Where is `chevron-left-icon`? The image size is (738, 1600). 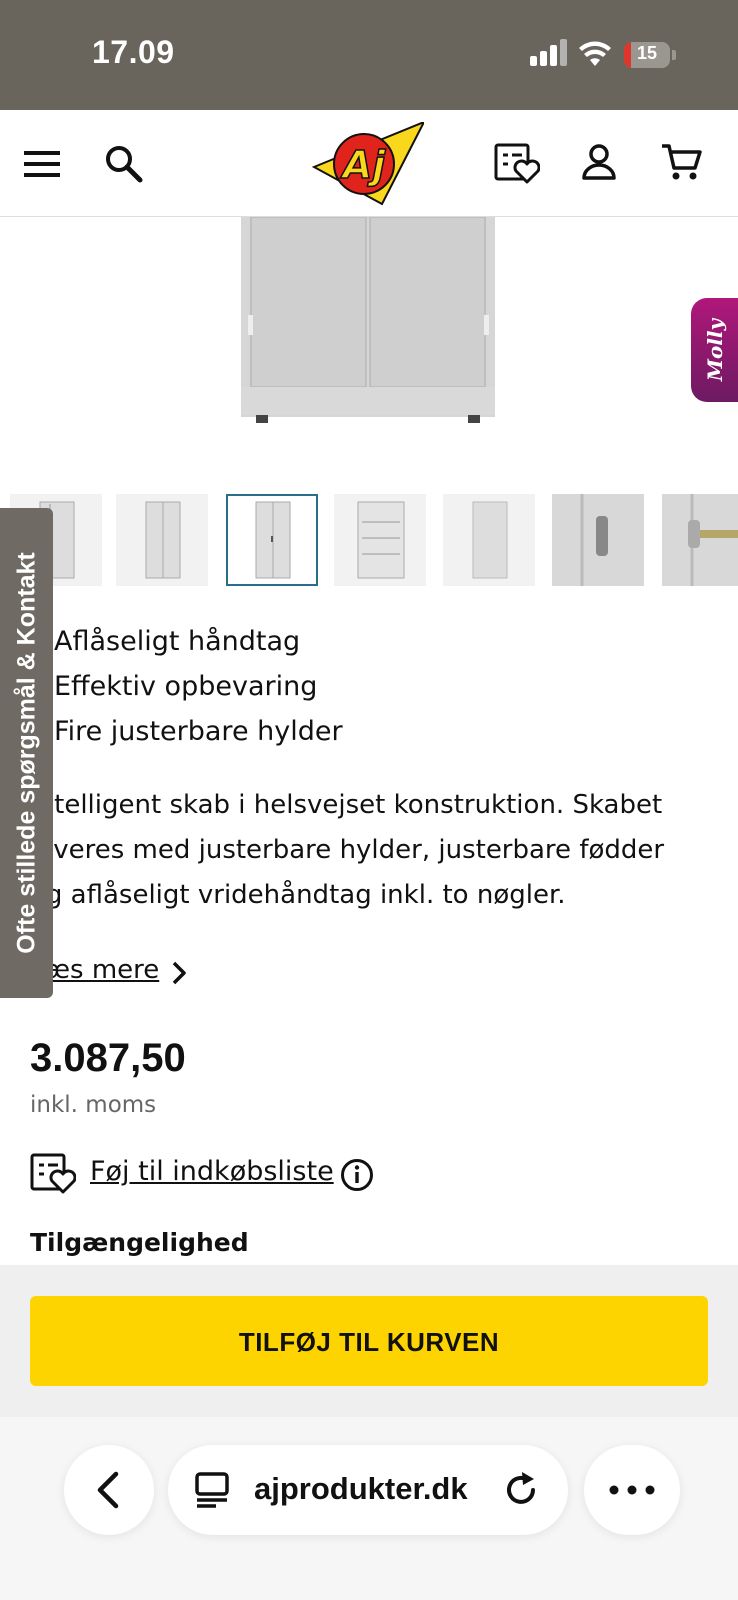 chevron-left-icon is located at coordinates (108, 1490).